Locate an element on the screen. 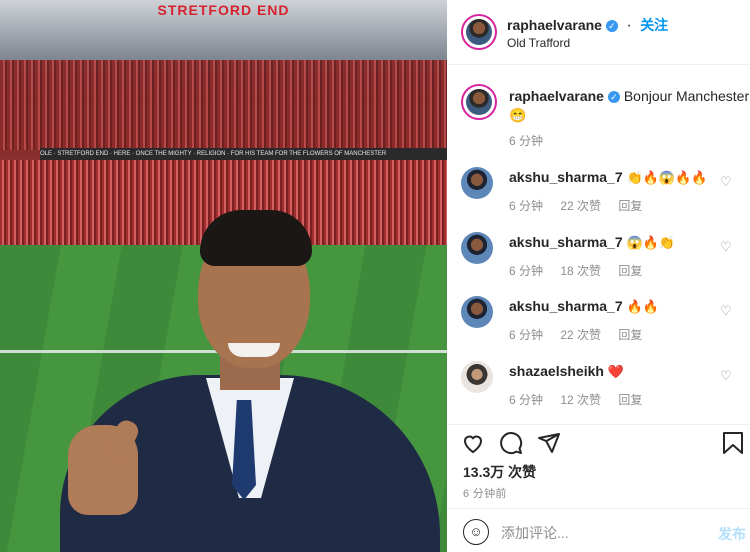 This screenshot has width=750, height=552. caption-emoji: 😁 is located at coordinates (518, 115).